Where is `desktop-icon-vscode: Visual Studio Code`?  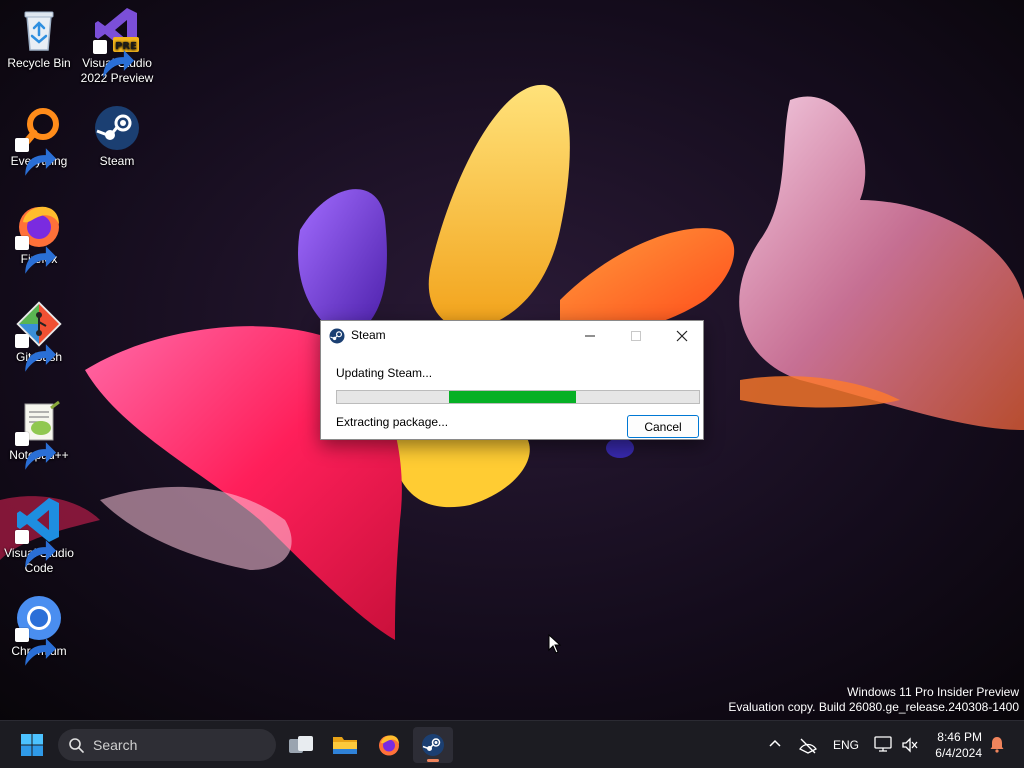 desktop-icon-vscode: Visual Studio Code is located at coordinates (39, 536).